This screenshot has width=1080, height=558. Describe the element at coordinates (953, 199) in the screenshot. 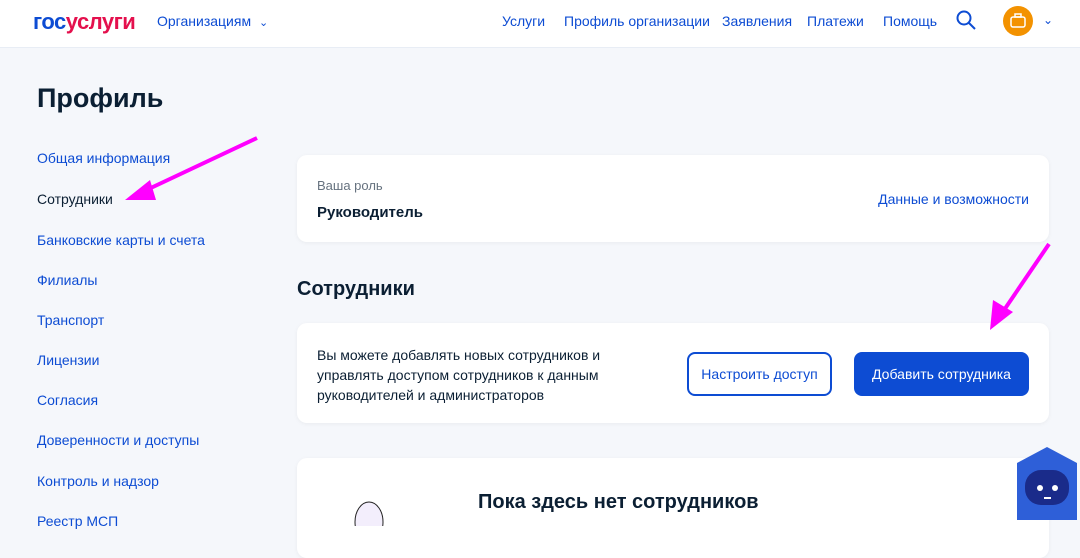

I see `role-details-link: Данные и возможности` at that location.